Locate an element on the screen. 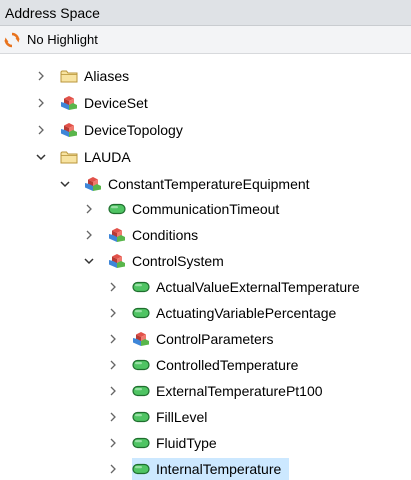 The image size is (411, 480). tree-node-content: InternalTemperature is located at coordinates (211, 469).